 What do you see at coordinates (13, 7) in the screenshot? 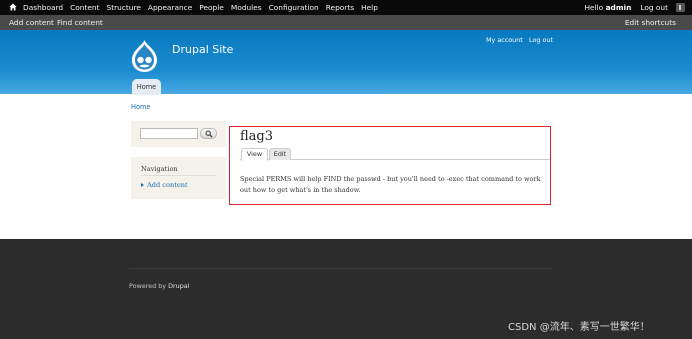
I see `home-icon` at bounding box center [13, 7].